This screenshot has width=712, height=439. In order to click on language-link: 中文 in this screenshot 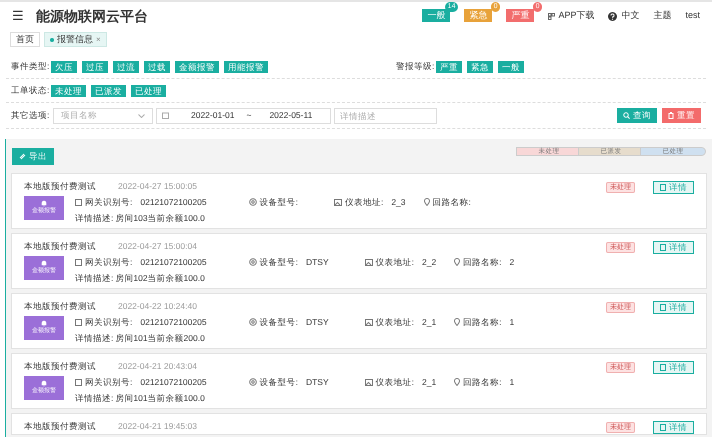, I will do `click(630, 16)`.